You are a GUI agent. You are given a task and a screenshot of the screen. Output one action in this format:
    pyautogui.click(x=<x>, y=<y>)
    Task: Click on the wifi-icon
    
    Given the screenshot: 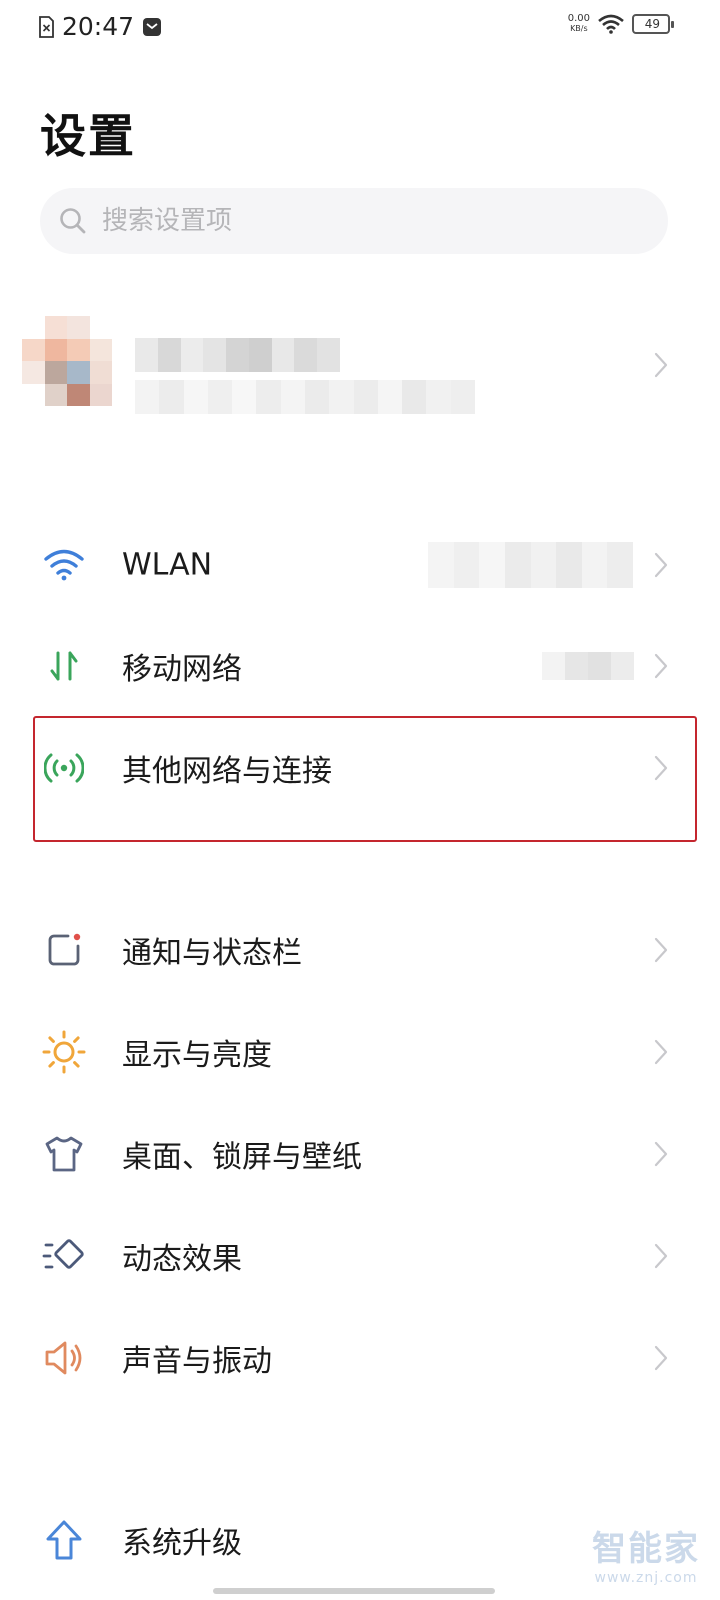 What is the action you would take?
    pyautogui.click(x=64, y=565)
    